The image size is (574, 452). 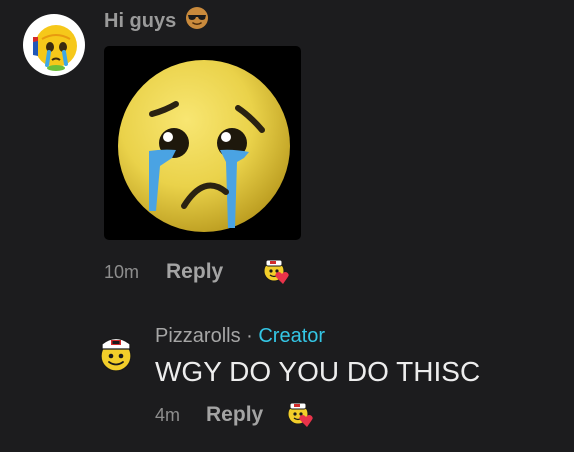 I want to click on reply-to-reply-button: Reply, so click(x=234, y=415).